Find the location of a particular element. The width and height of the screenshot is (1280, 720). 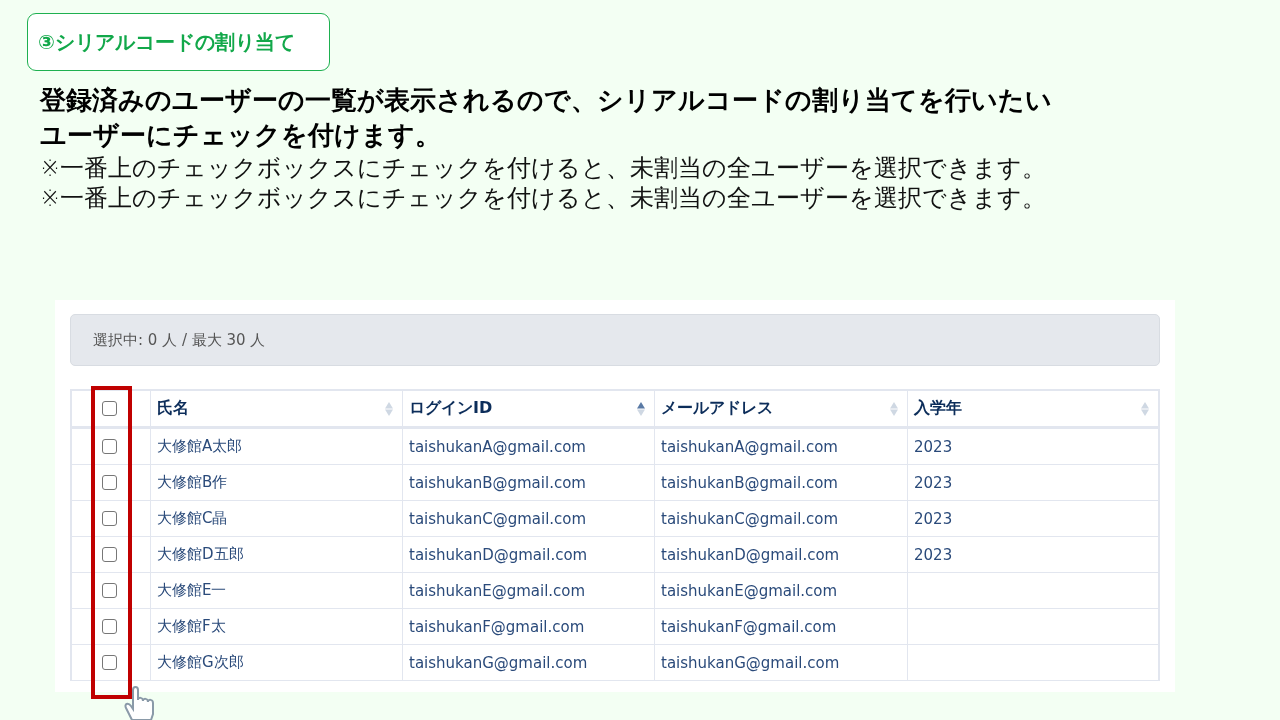

selection-status: 選択中: 0 人 / 最大 30 人 is located at coordinates (615, 340).